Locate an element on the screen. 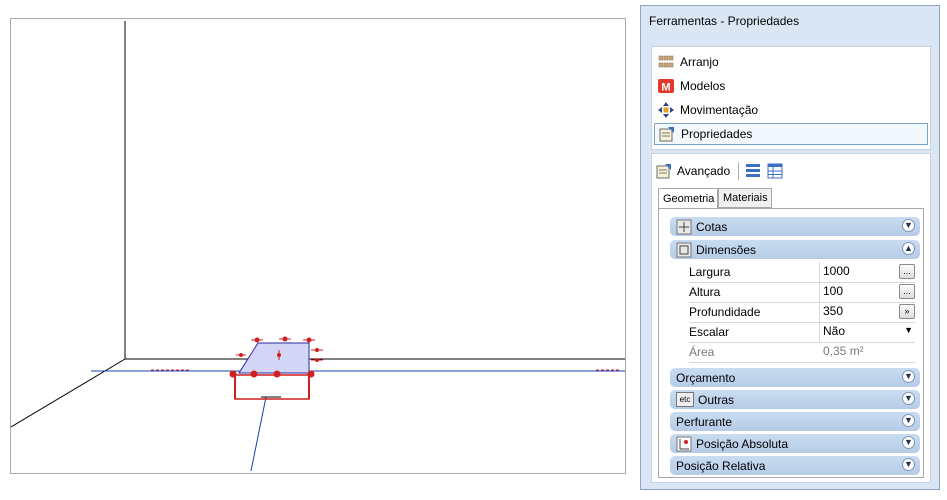  tab-geometria: Geometria is located at coordinates (688, 198).